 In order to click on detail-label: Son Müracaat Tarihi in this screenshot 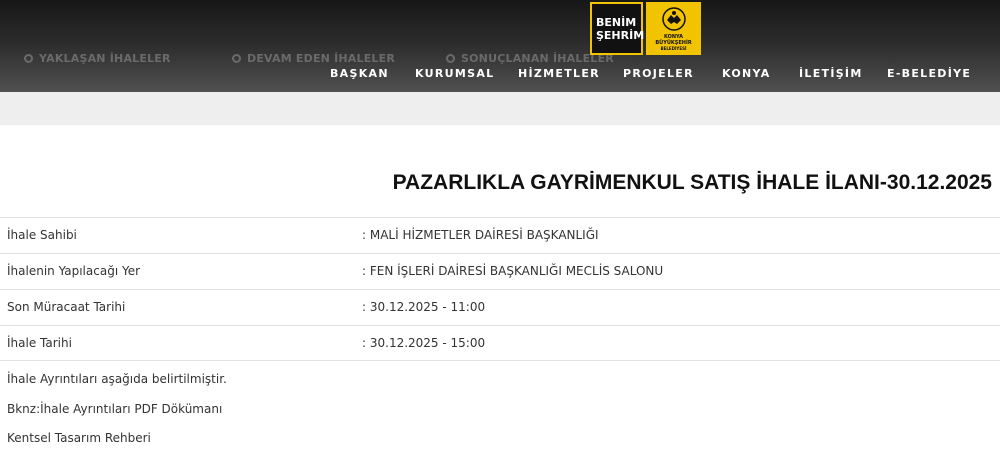, I will do `click(66, 307)`.